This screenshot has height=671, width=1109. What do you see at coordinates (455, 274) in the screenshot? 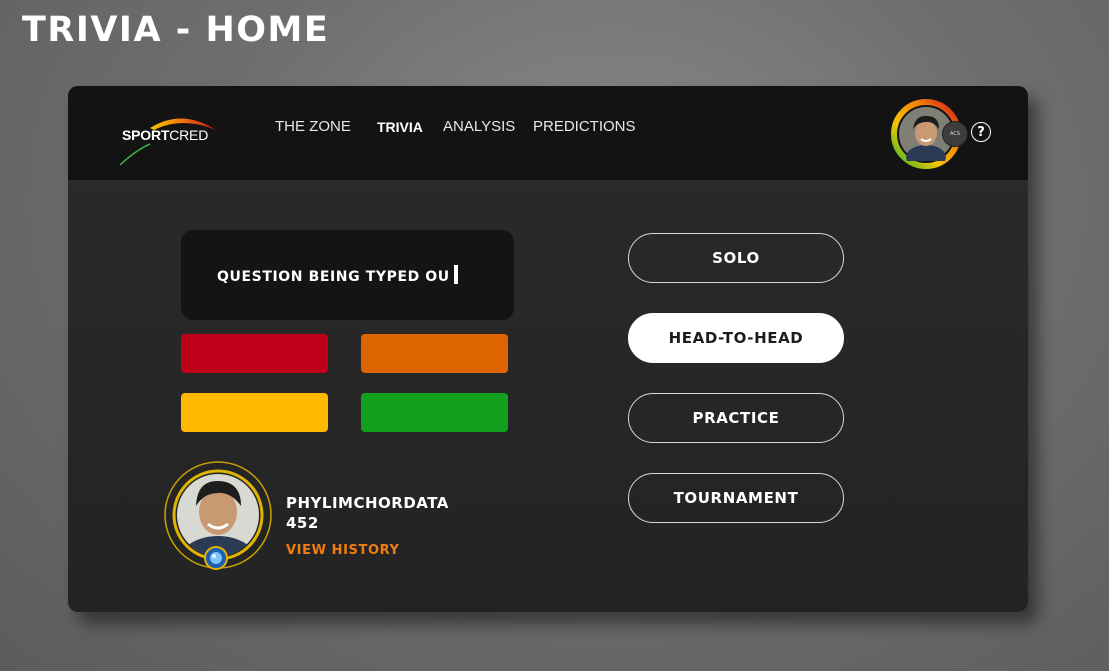
I see `typing-cursor` at bounding box center [455, 274].